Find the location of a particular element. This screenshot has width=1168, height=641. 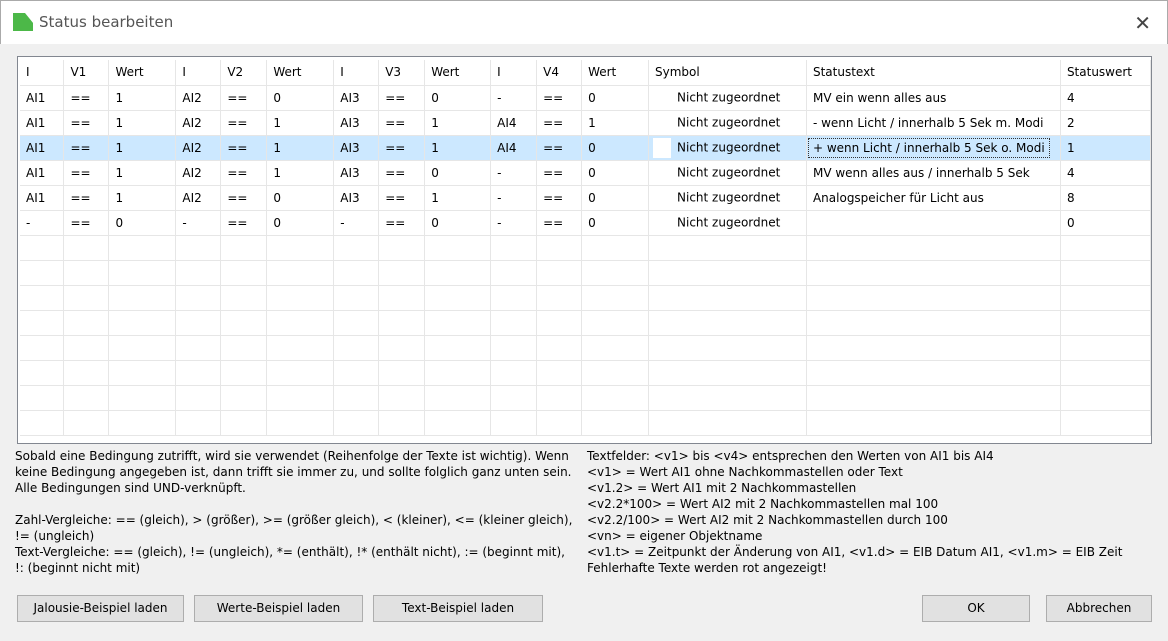

table-cell: MV ein wenn alles aus is located at coordinates (933, 98).